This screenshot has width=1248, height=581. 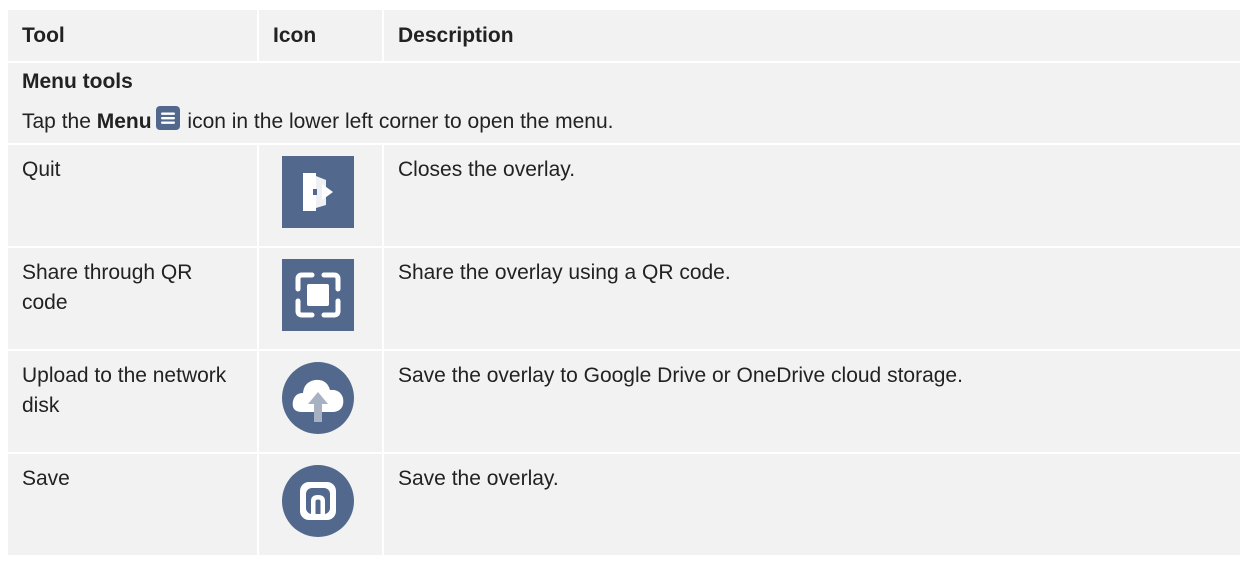 What do you see at coordinates (133, 402) in the screenshot?
I see `tool-name: Upload to the network disk` at bounding box center [133, 402].